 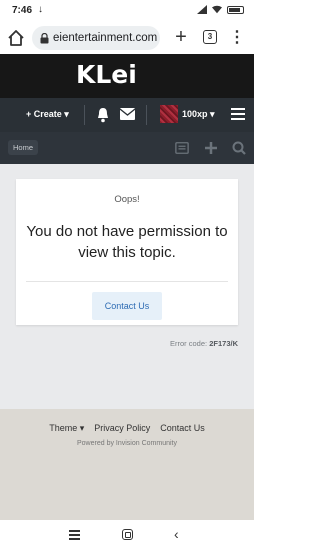 I want to click on error-code: Error code: 2F173/K, so click(x=204, y=343).